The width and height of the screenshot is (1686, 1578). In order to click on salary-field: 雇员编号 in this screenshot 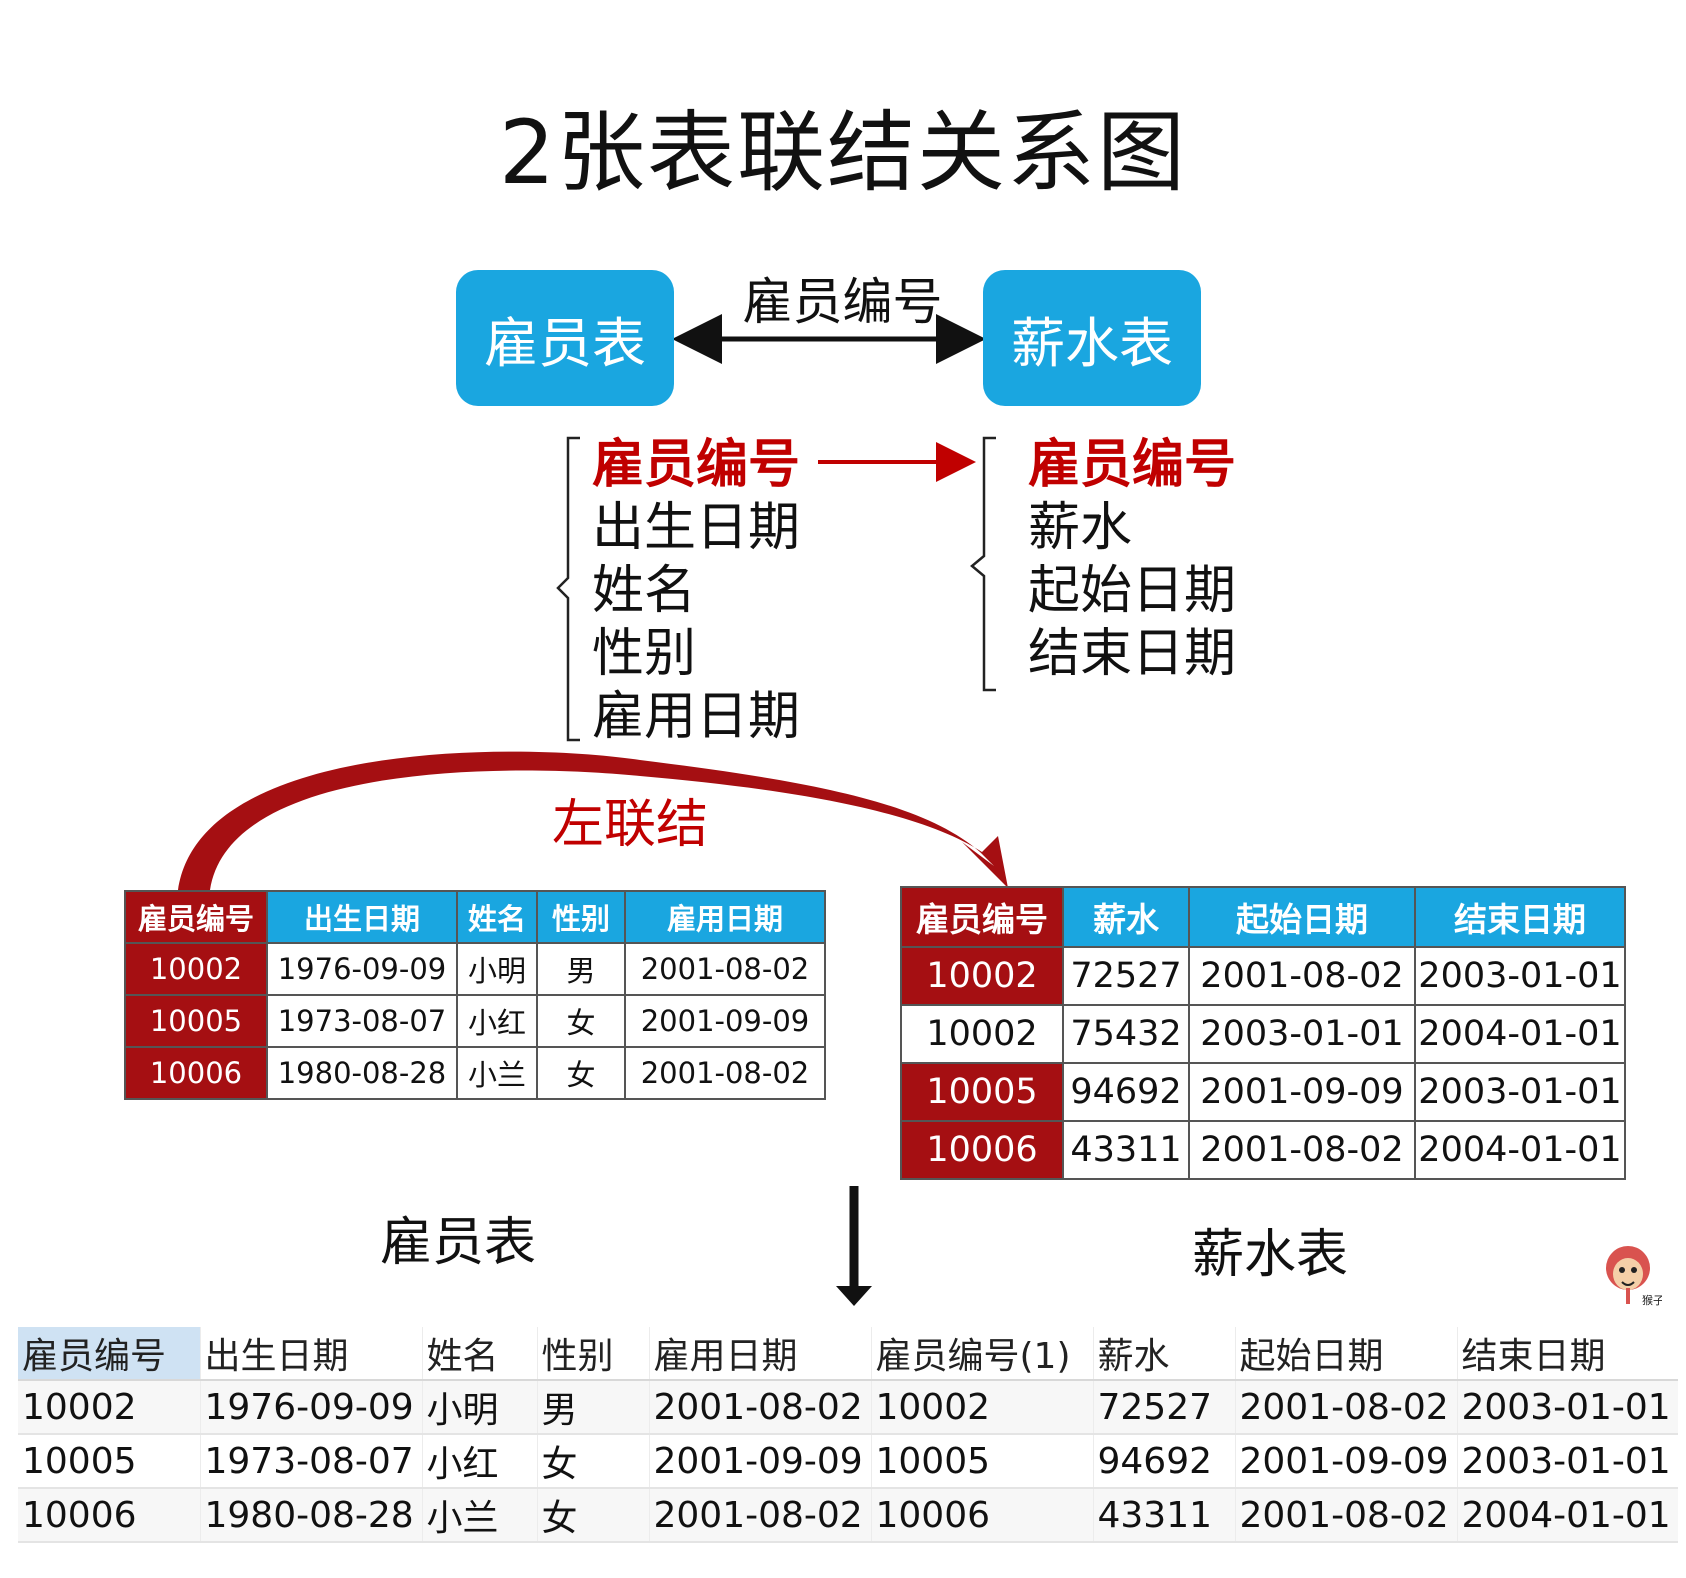, I will do `click(1132, 465)`.